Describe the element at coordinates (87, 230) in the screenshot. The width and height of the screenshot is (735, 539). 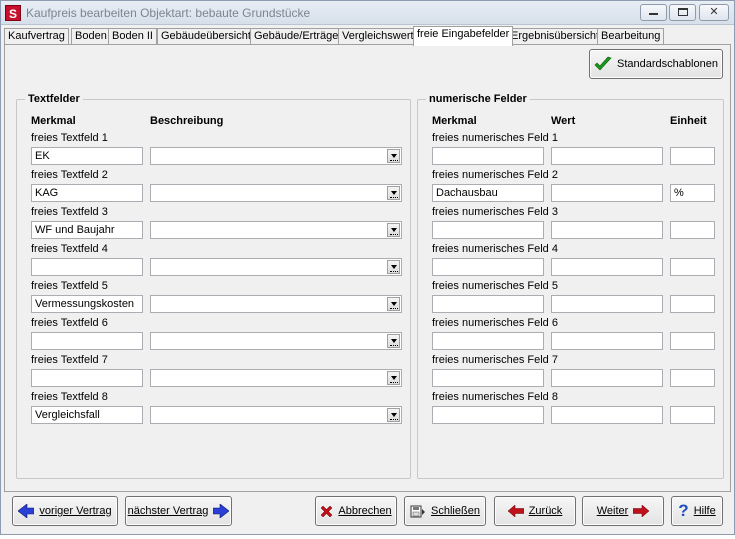
I see `text-field-value-input: WF und Baujahr` at that location.